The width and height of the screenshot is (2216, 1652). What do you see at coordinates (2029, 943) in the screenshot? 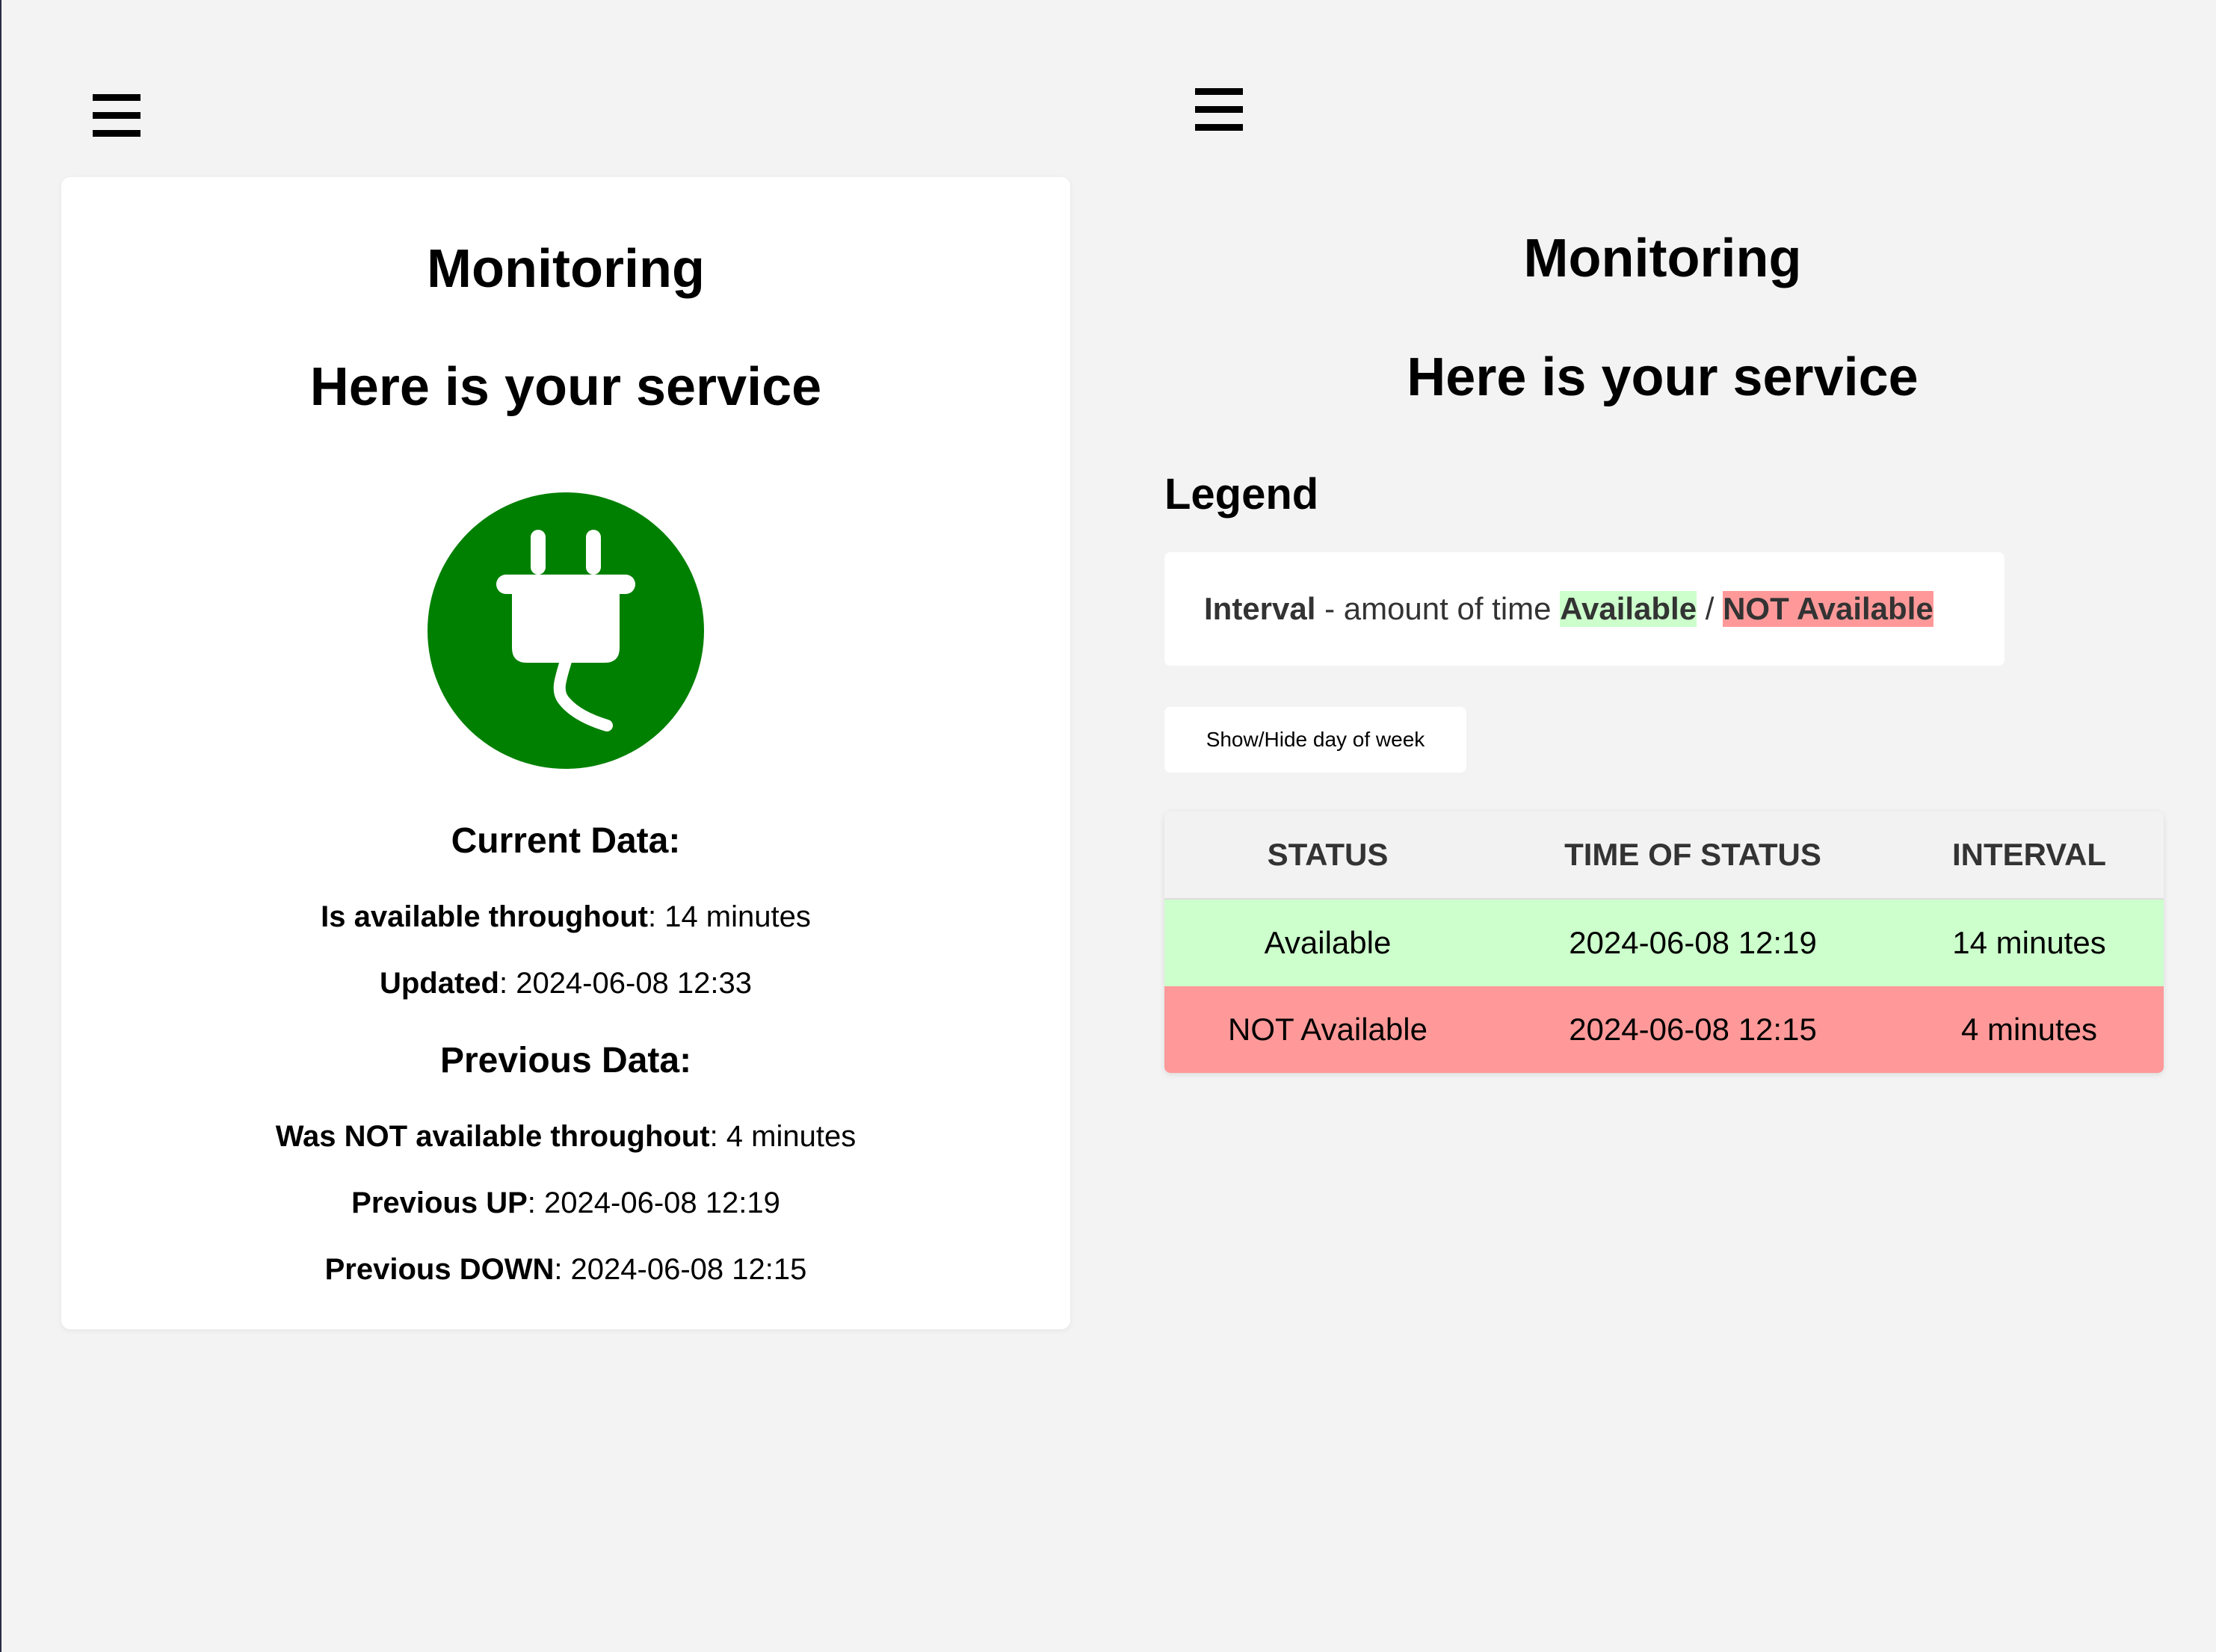
I see `interval-cell: 14 minutes` at bounding box center [2029, 943].